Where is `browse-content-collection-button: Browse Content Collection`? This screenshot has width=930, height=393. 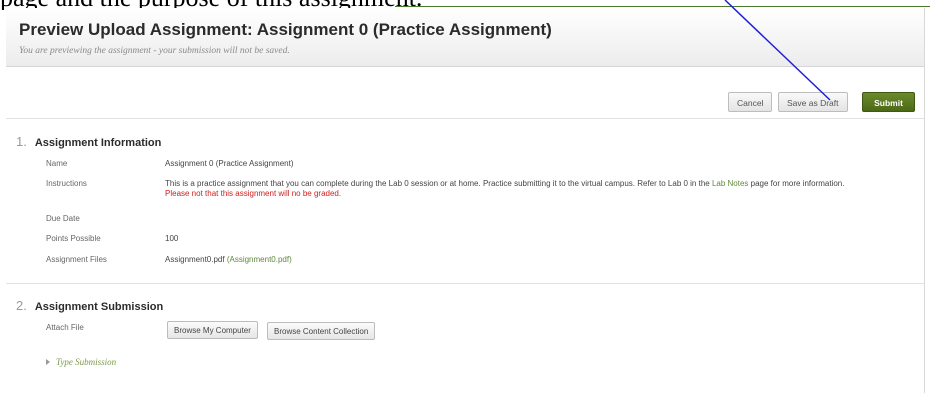 browse-content-collection-button: Browse Content Collection is located at coordinates (321, 331).